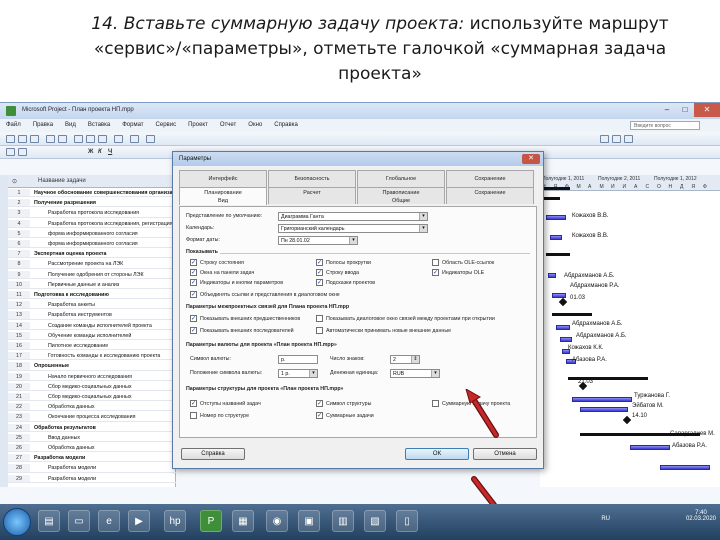 The image size is (720, 540). What do you see at coordinates (353, 216) in the screenshot?
I see `default-view-select: Диаграмма Ганта ▾` at bounding box center [353, 216].